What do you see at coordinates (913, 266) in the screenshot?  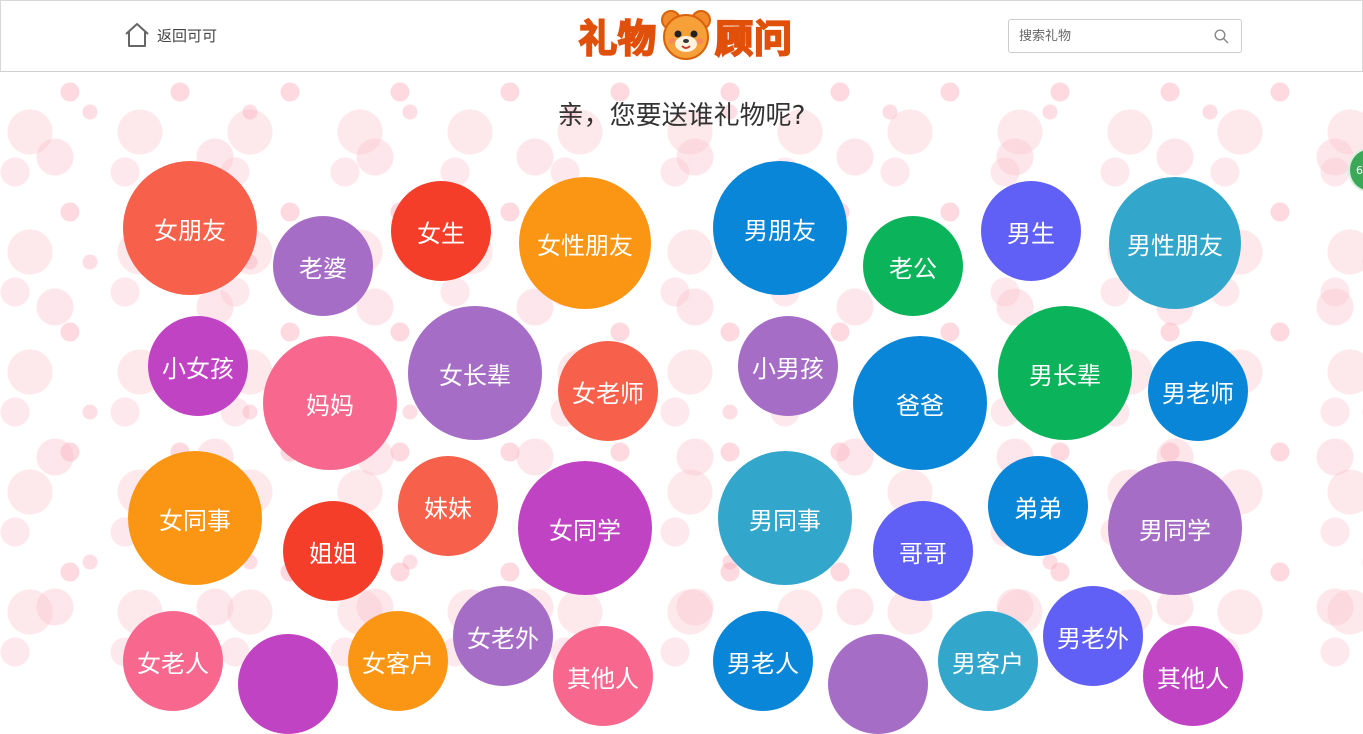 I see `recipient-bubble: 老公` at bounding box center [913, 266].